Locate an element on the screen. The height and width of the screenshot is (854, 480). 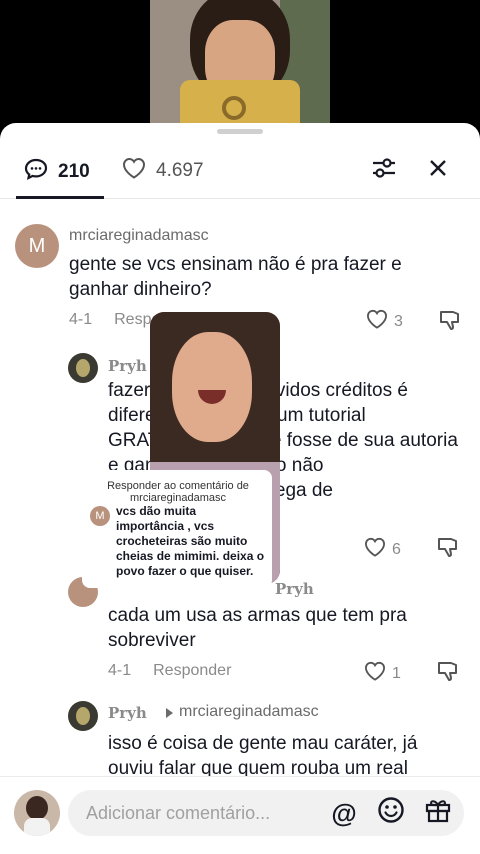
close-button is located at coordinates (438, 170).